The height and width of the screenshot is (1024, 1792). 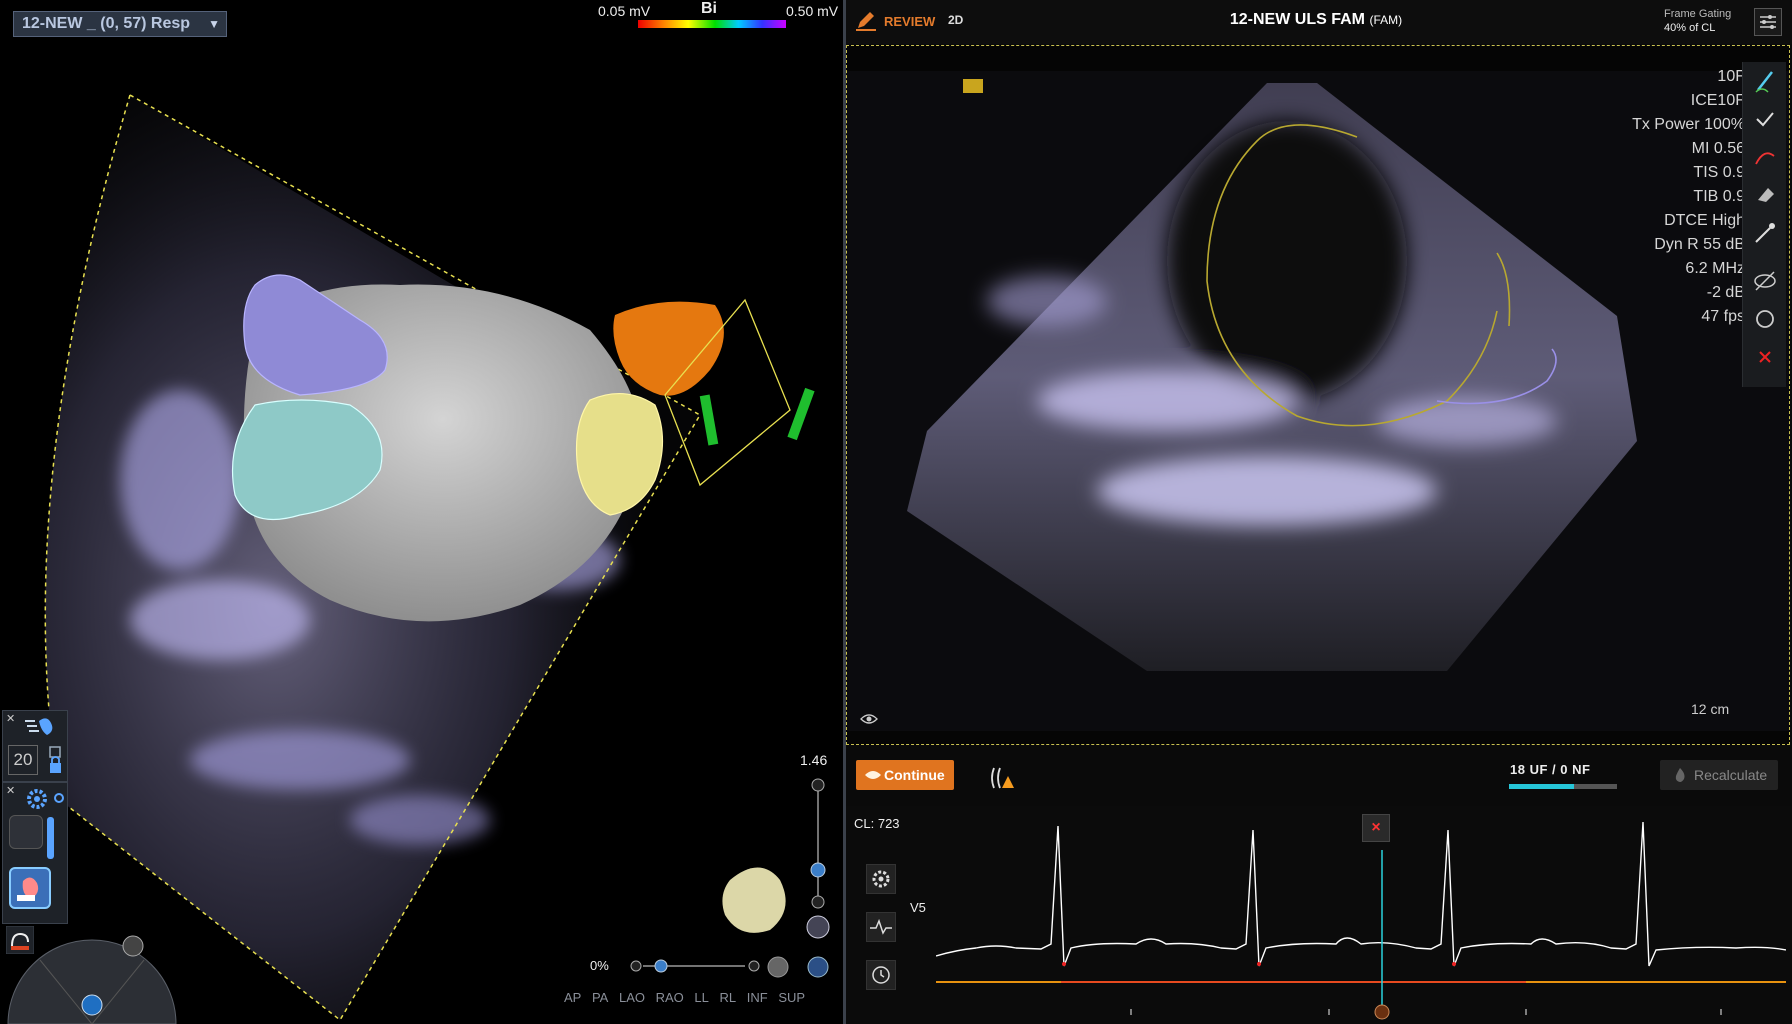 I want to click on view-rao-button: RAO, so click(x=670, y=997).